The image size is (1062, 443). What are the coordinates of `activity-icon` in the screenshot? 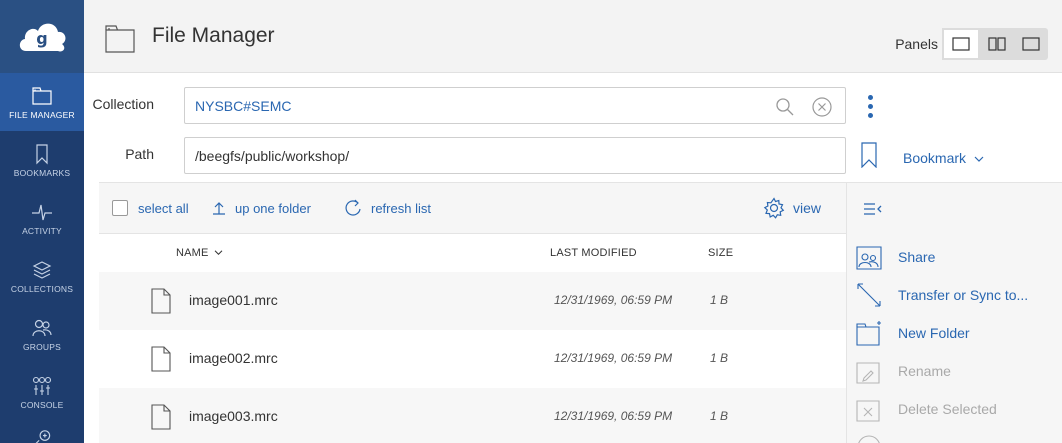 It's located at (42, 212).